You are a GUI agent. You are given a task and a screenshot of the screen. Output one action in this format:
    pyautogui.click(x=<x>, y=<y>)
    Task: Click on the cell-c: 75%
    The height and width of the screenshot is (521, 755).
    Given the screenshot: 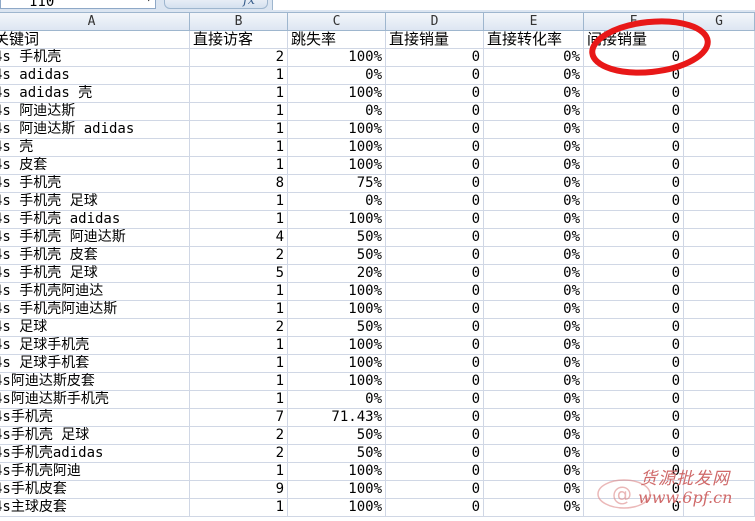 What is the action you would take?
    pyautogui.click(x=337, y=184)
    